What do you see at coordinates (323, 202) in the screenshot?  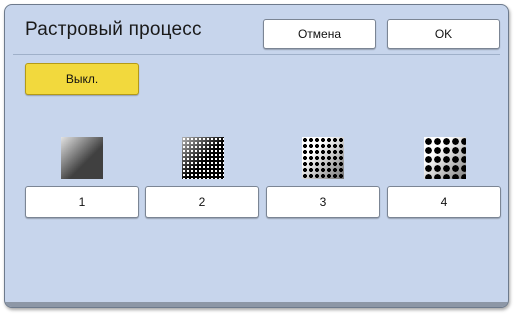 I see `option-3-button: 3` at bounding box center [323, 202].